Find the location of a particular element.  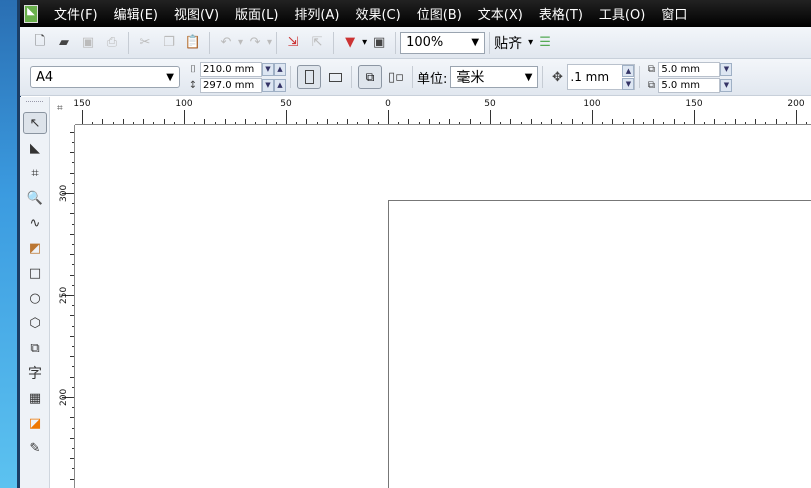

landscape-button is located at coordinates (335, 77).